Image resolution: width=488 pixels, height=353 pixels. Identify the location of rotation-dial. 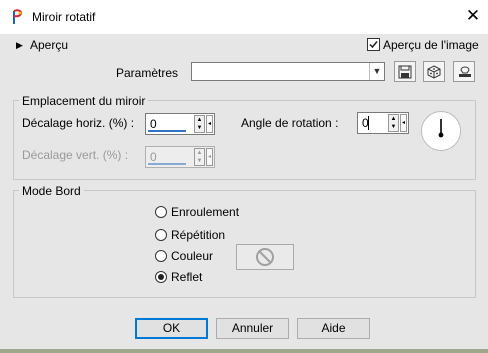
(441, 131).